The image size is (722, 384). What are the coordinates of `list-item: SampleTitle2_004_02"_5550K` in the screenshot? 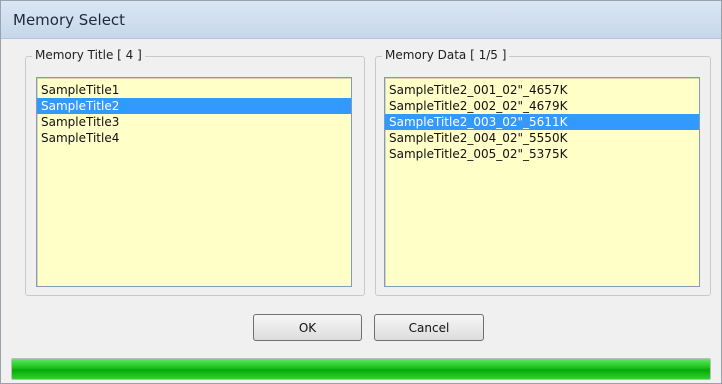 It's located at (542, 138).